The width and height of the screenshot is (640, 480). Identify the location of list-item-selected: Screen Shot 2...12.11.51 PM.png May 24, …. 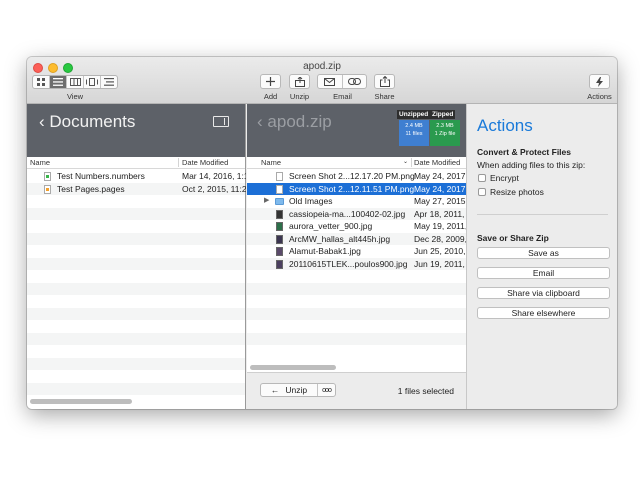
(356, 188).